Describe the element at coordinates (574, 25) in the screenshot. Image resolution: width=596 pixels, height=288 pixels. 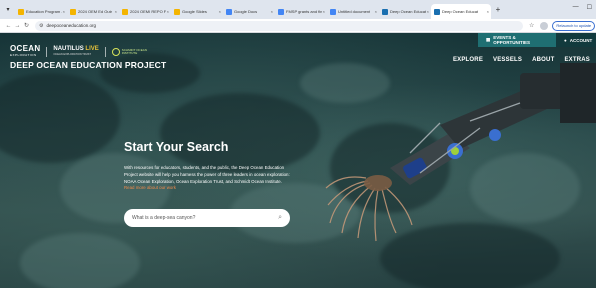
I see `relaunch-button: Relaunch to update` at that location.